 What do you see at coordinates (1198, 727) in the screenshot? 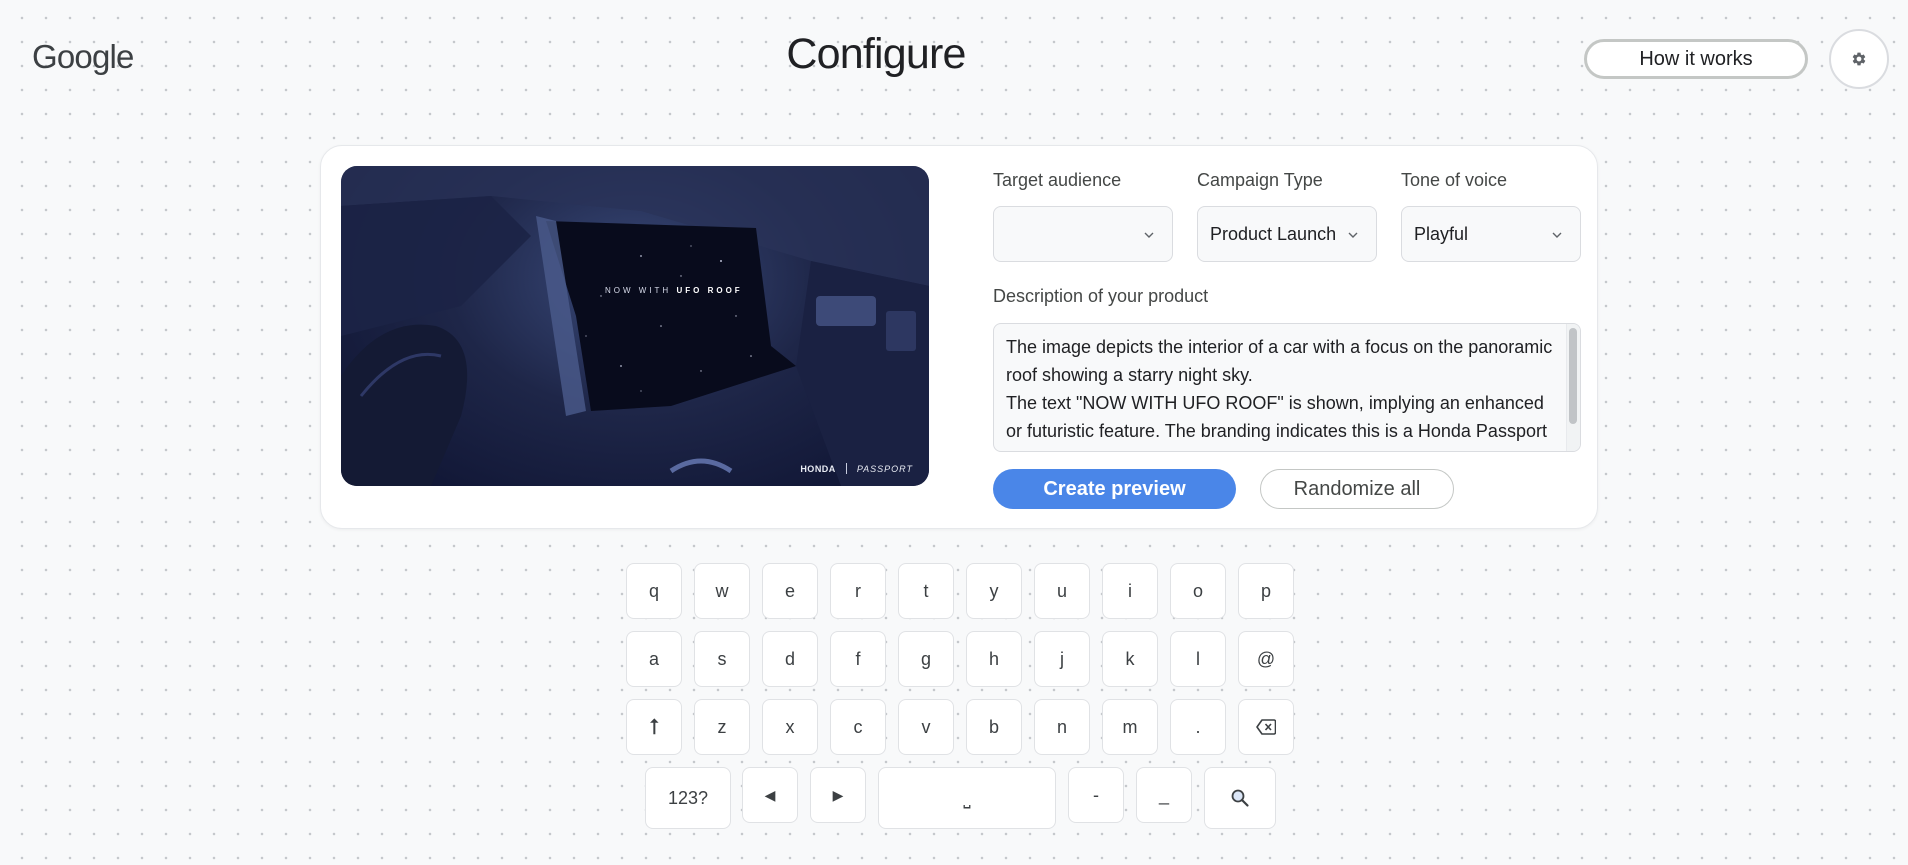
I see `key-period: .` at bounding box center [1198, 727].